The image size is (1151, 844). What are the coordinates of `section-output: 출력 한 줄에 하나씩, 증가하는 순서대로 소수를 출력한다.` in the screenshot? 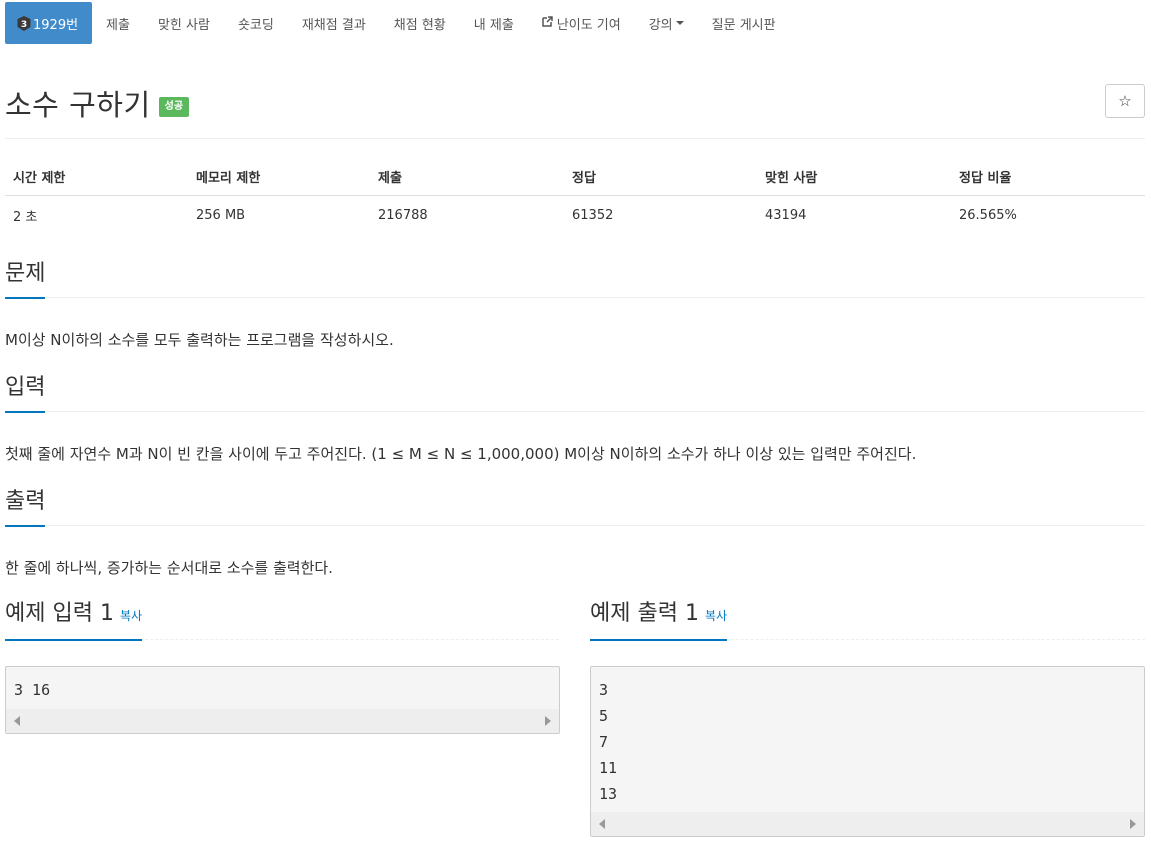 It's located at (575, 534).